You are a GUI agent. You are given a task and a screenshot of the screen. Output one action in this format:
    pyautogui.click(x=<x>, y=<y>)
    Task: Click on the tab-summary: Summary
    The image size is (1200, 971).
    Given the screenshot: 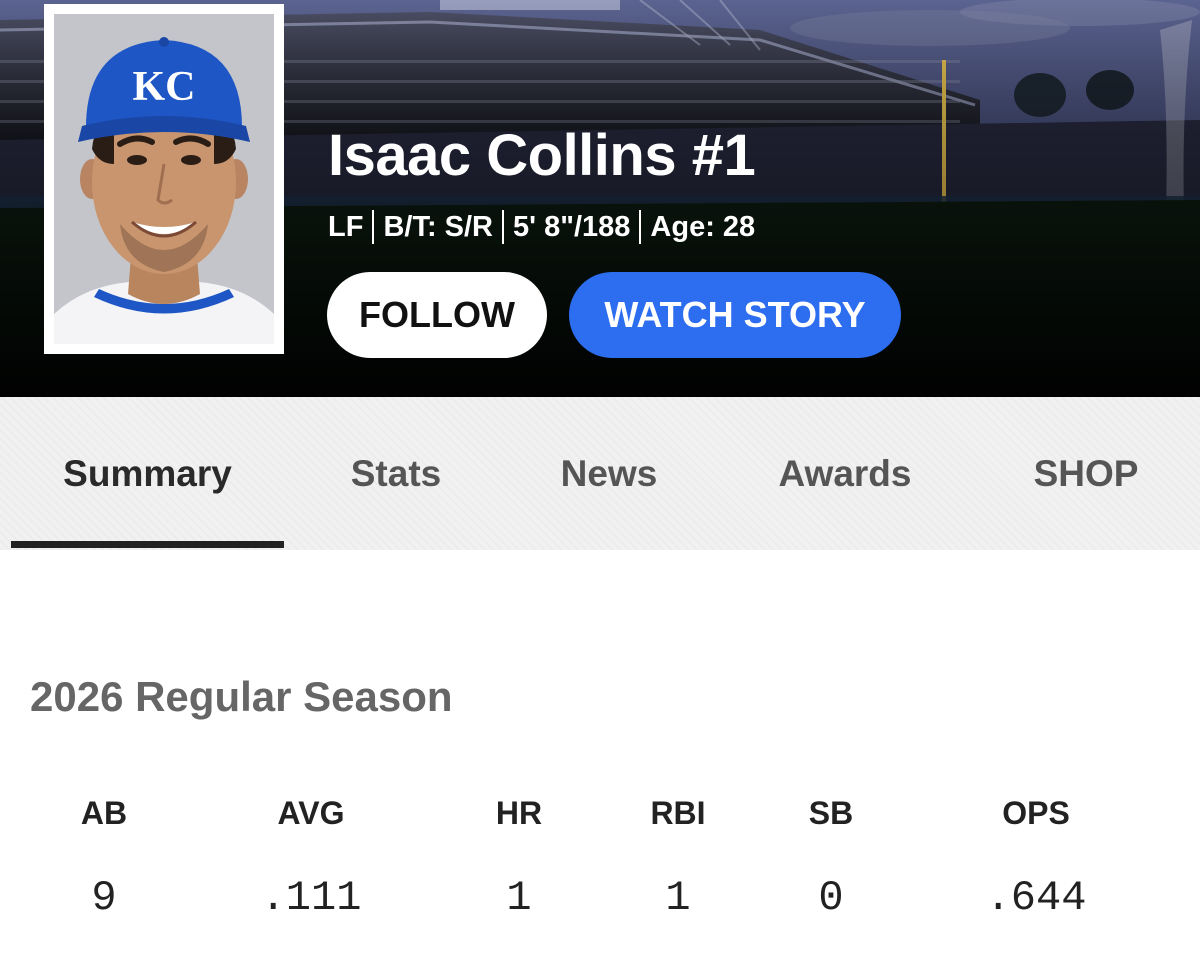 What is the action you would take?
    pyautogui.click(x=147, y=473)
    